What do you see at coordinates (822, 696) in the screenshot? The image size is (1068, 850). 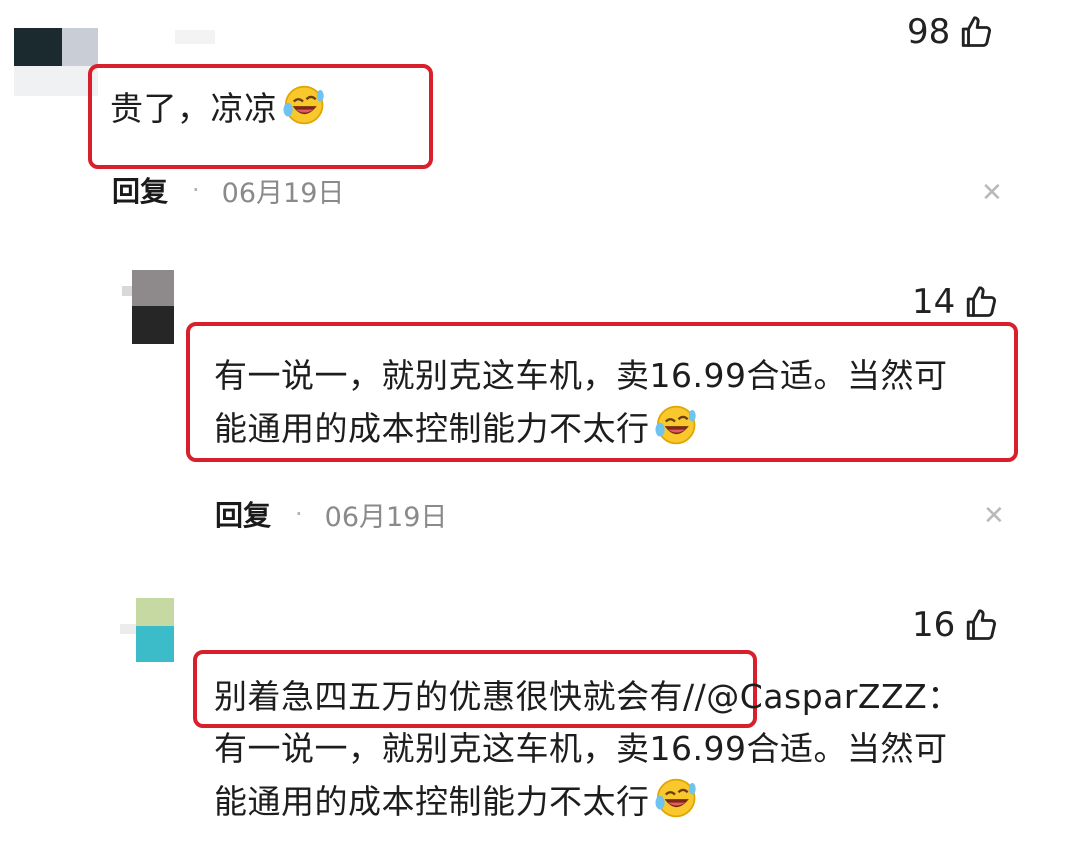 I see `repost-mention: //@CasparZZZ：` at bounding box center [822, 696].